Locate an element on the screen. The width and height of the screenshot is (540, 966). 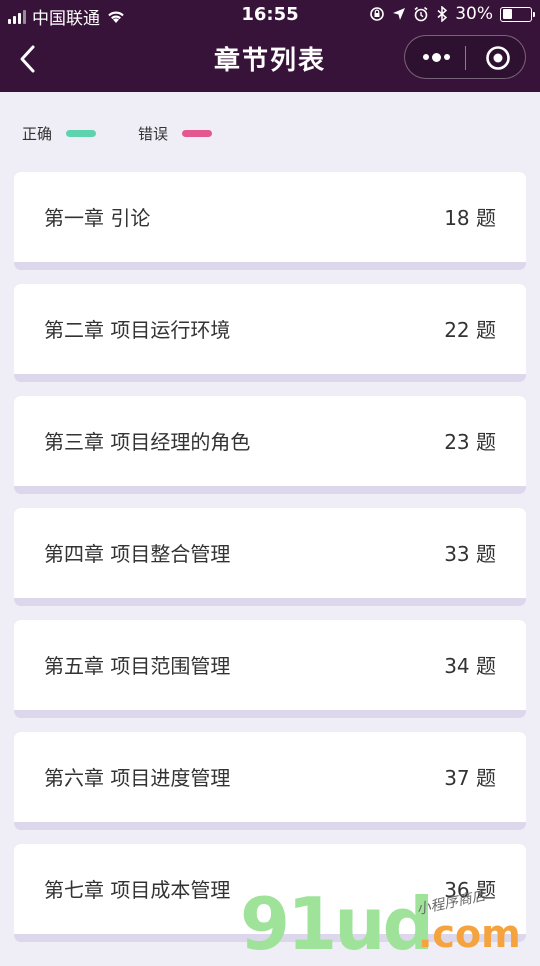
battery-icon is located at coordinates (517, 14).